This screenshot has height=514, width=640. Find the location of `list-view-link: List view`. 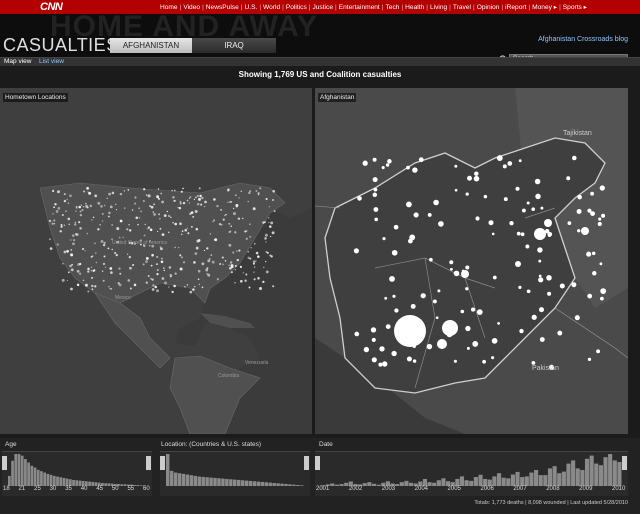

list-view-link: List view is located at coordinates (51, 61).